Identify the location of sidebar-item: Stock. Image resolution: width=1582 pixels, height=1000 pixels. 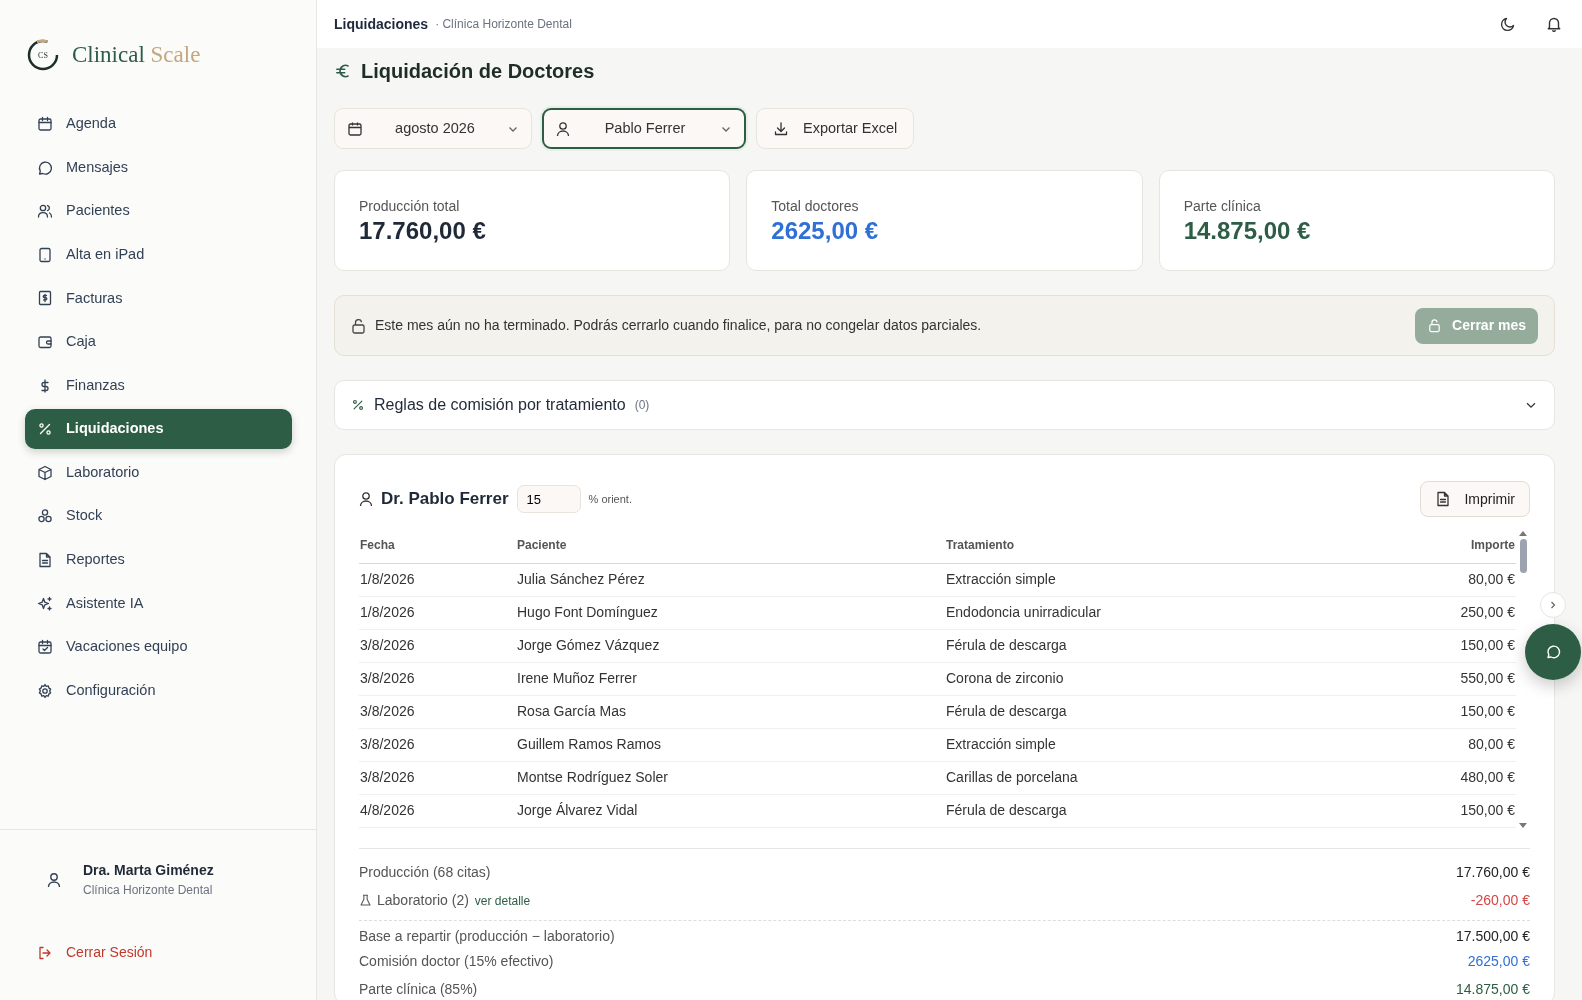
(158, 516).